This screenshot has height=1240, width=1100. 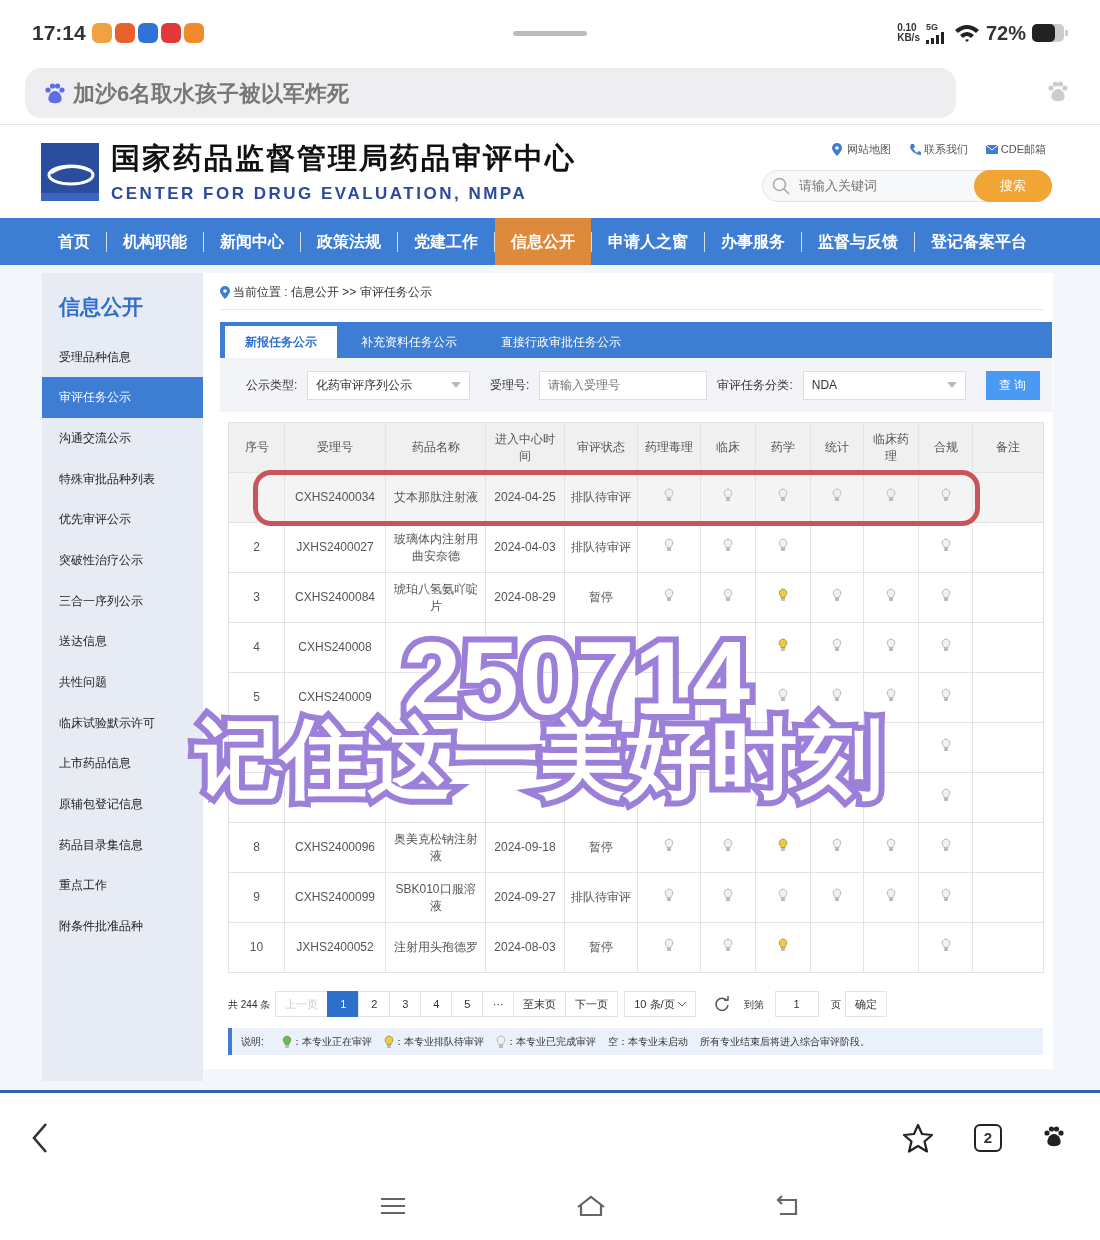 I want to click on table-cell: 奥美克松钠注射液, so click(x=435, y=847).